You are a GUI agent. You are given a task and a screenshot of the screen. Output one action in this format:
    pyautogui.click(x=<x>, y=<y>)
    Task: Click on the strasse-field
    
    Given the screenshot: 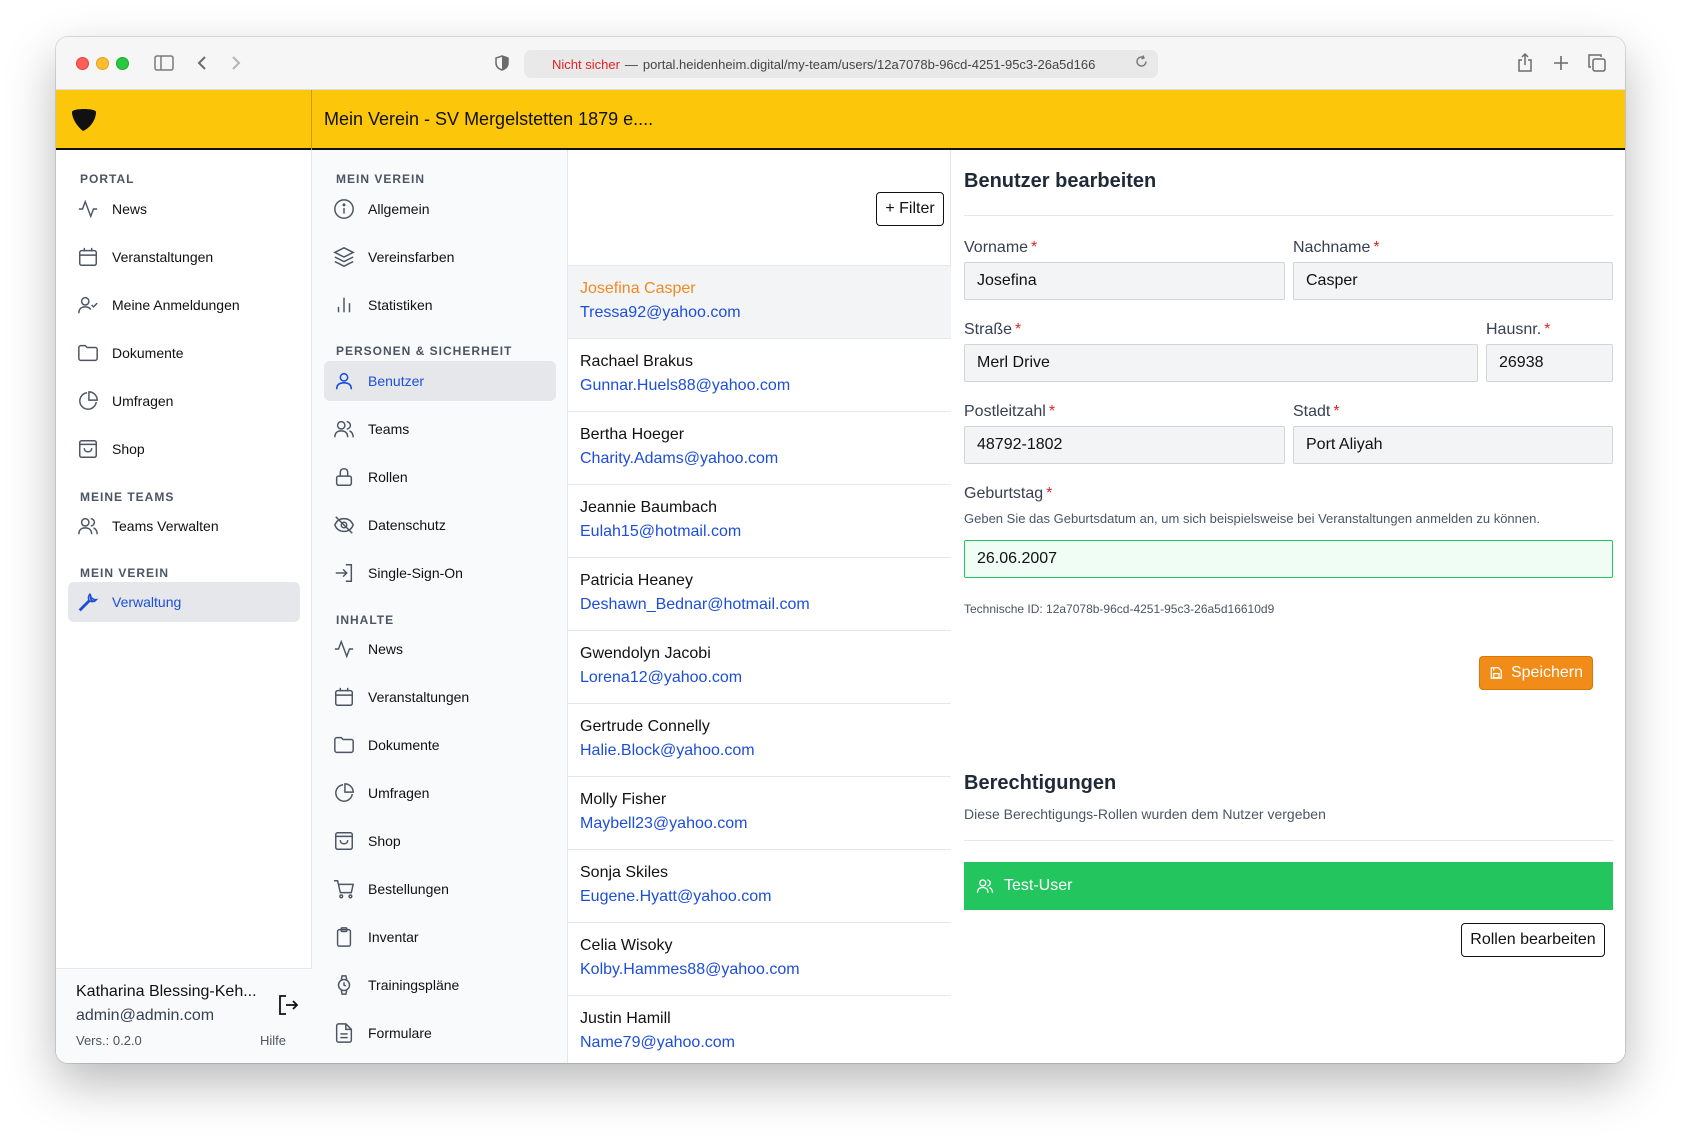 What is the action you would take?
    pyautogui.click(x=1221, y=363)
    